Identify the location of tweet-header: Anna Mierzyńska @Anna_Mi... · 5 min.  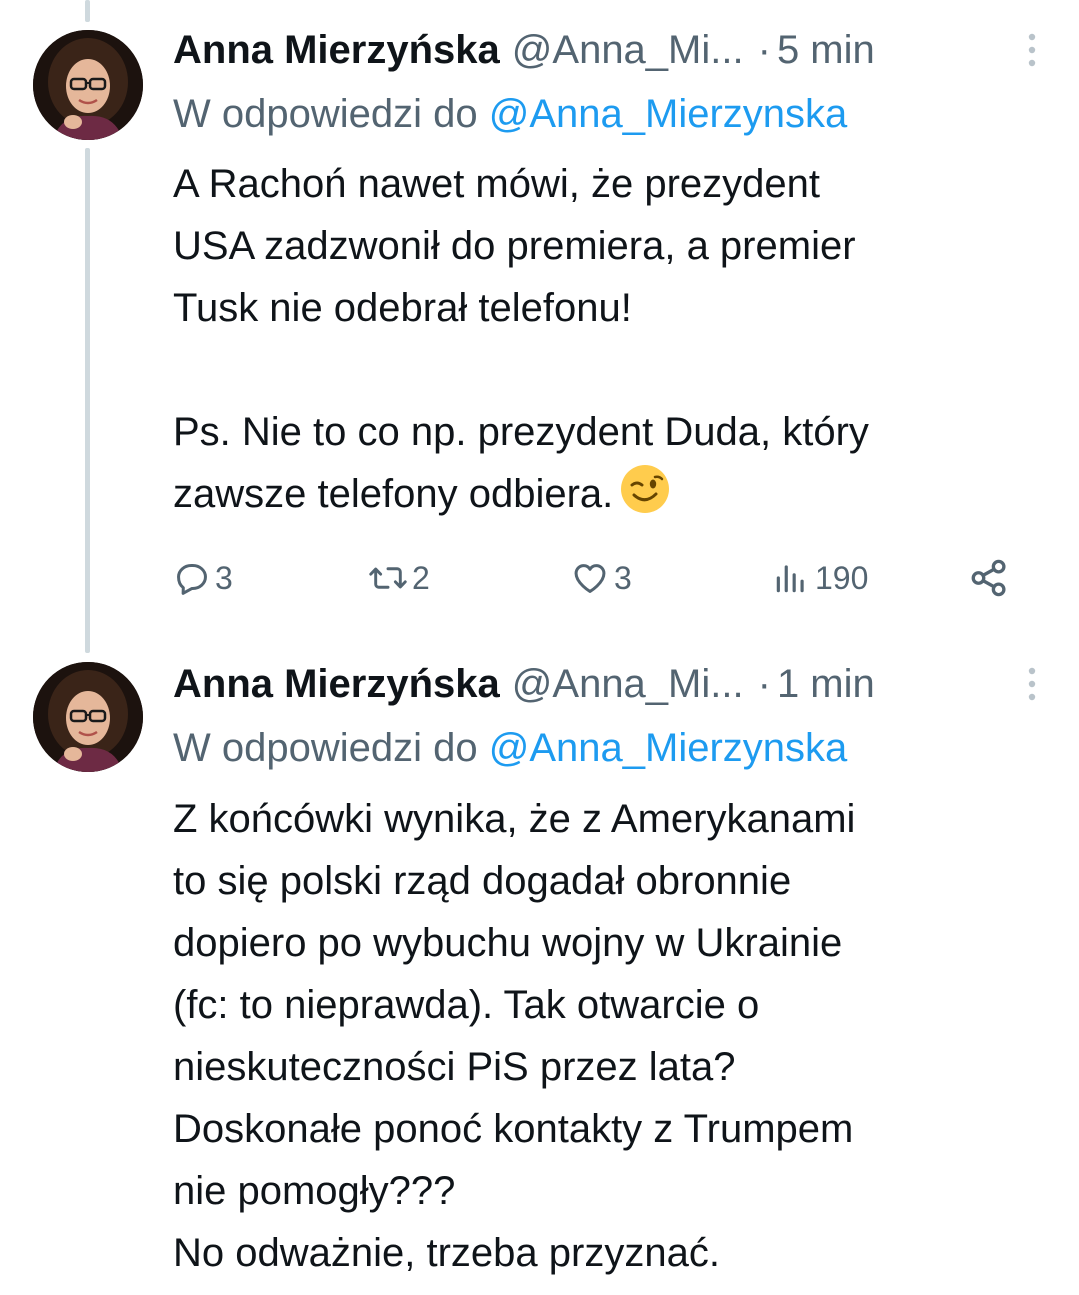
(616, 50).